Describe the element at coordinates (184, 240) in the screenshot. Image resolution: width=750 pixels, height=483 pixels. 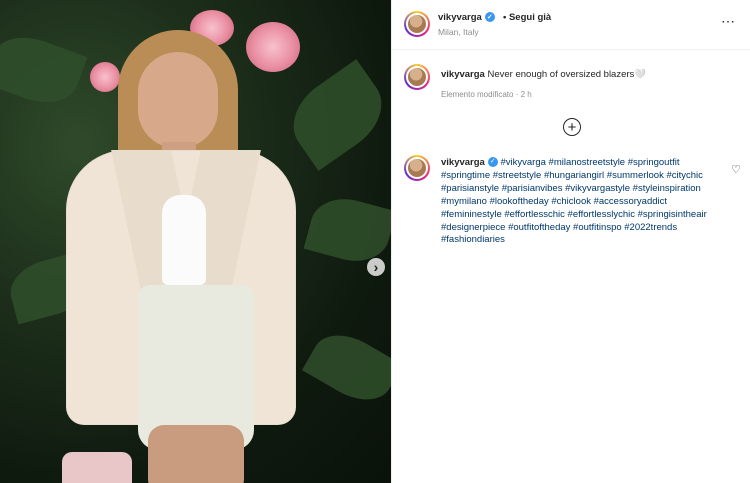
I see `white-top` at that location.